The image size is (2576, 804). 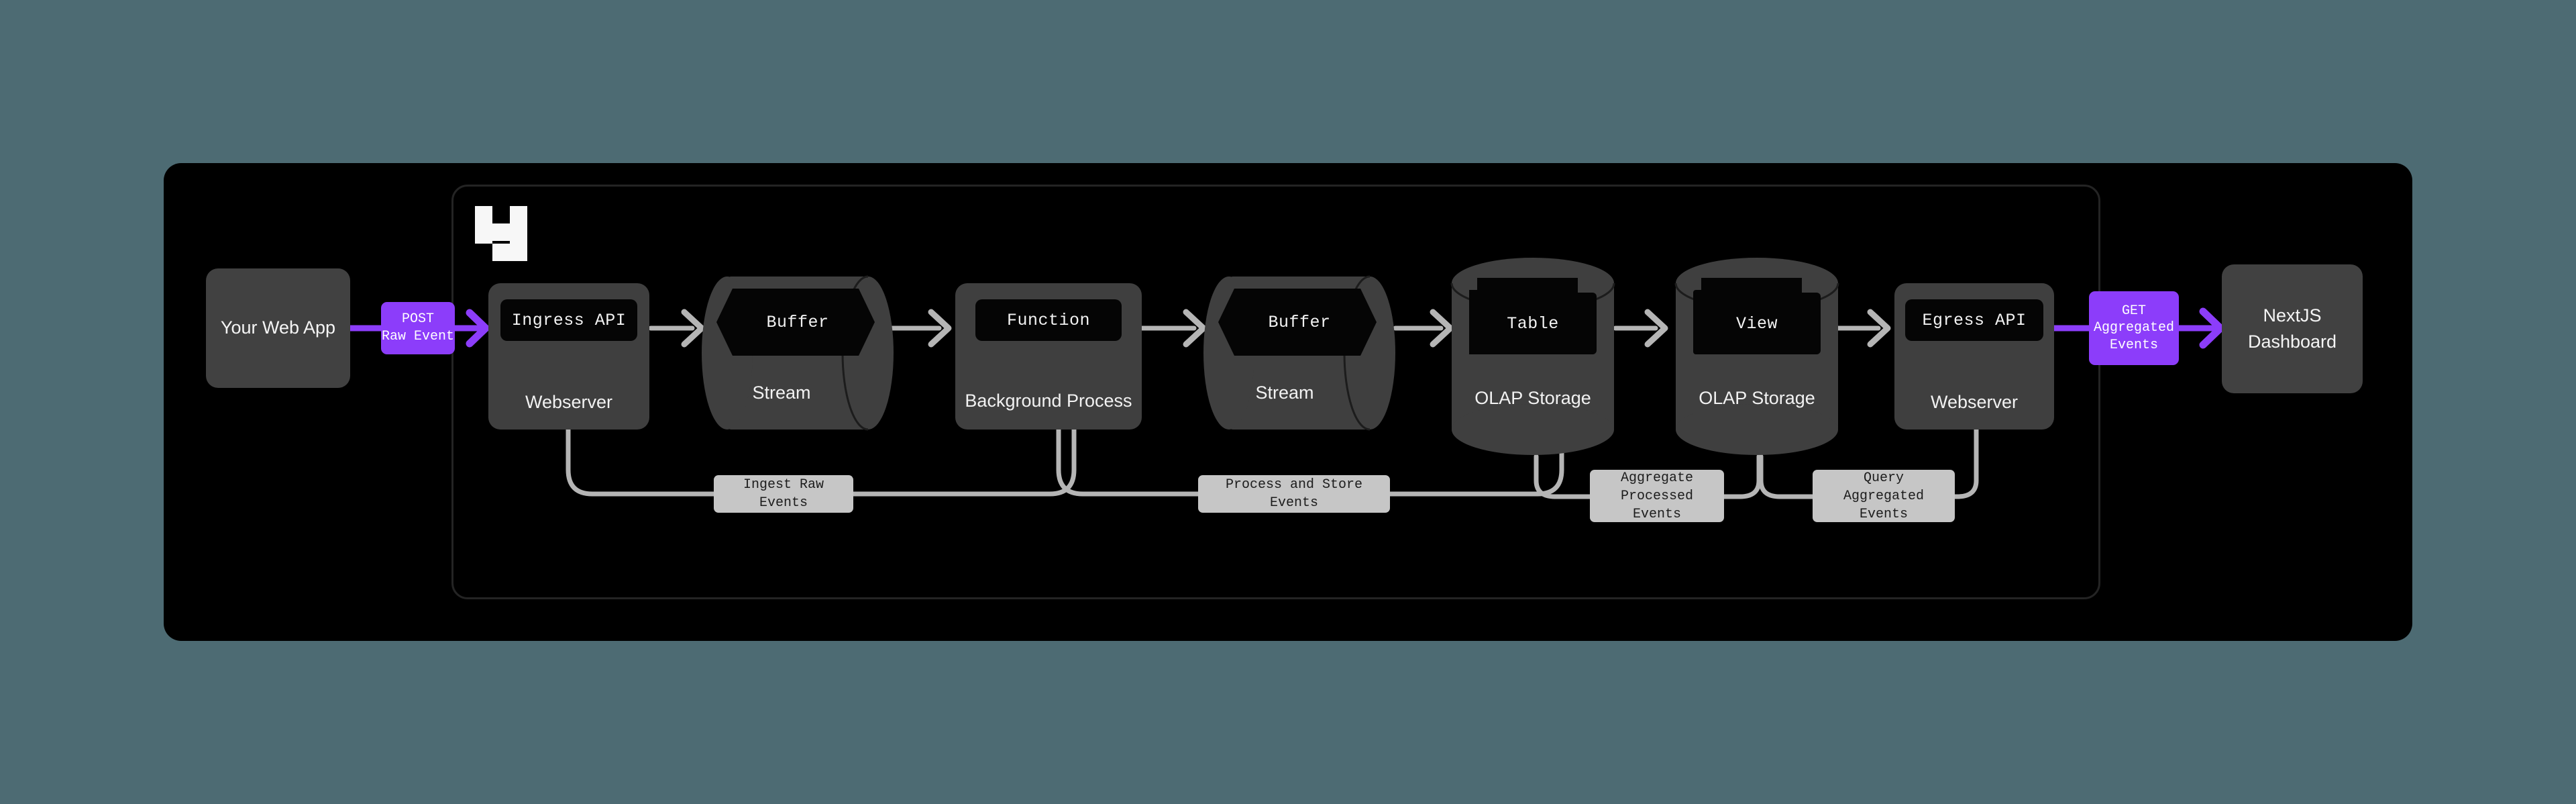 I want to click on edge-label-process-and-store-events-line-1: Process and Store Events, so click(x=1294, y=494).